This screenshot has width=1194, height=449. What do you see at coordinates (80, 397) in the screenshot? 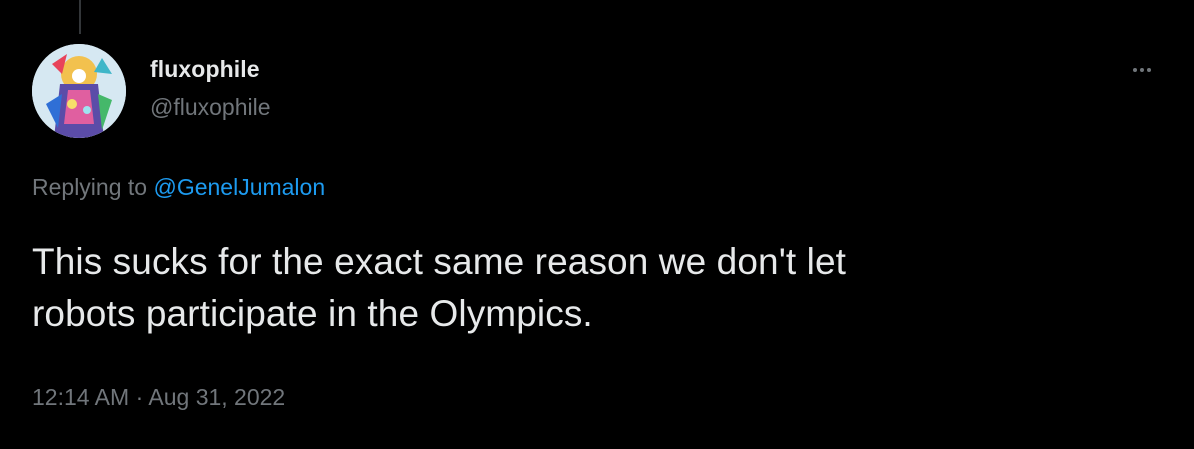
I see `tweet-time: 12:14 AM` at bounding box center [80, 397].